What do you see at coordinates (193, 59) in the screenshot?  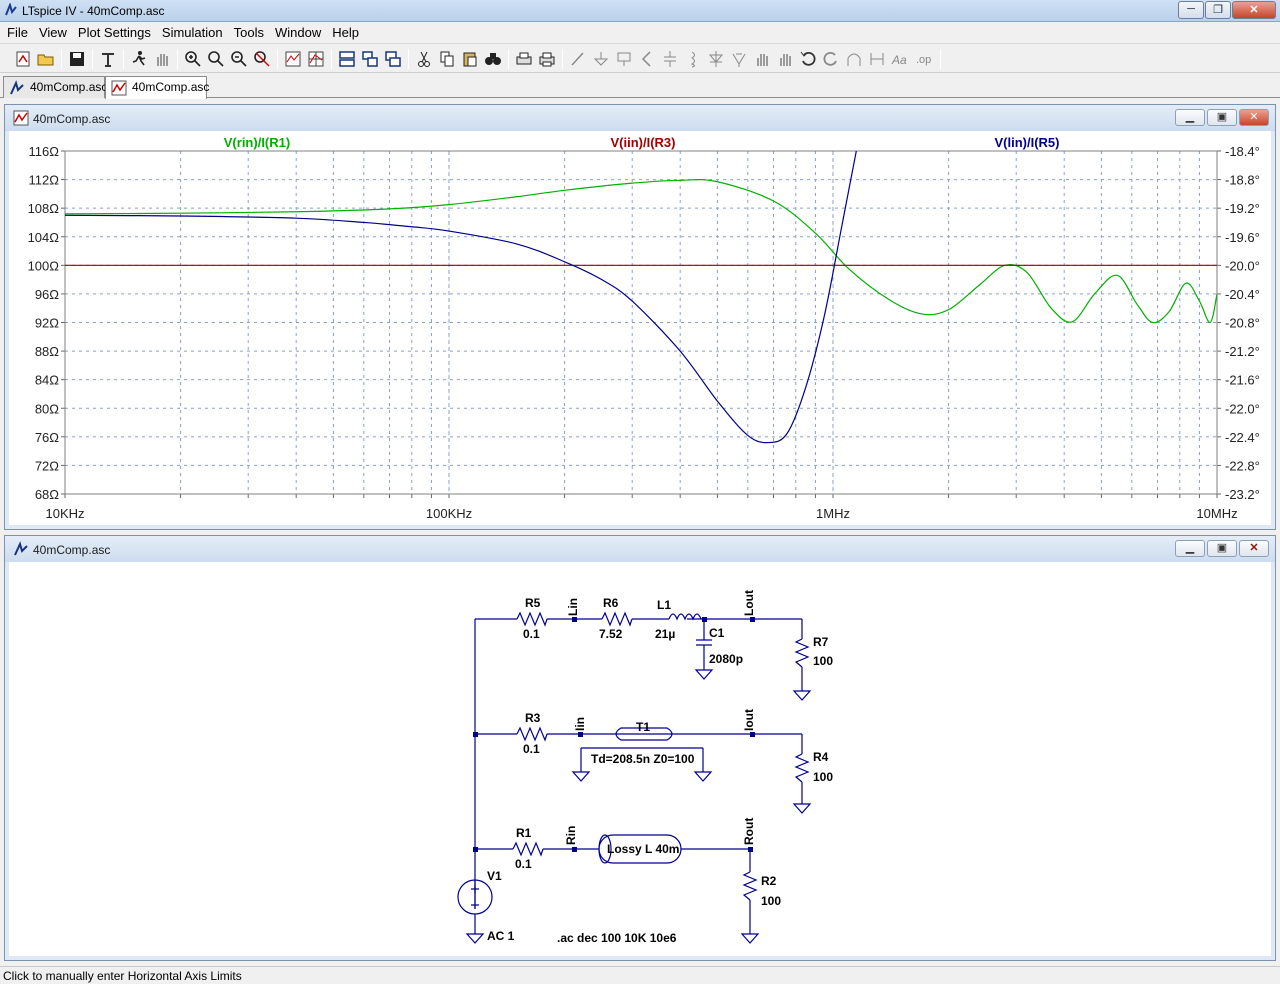 I see `zoom-in-icon` at bounding box center [193, 59].